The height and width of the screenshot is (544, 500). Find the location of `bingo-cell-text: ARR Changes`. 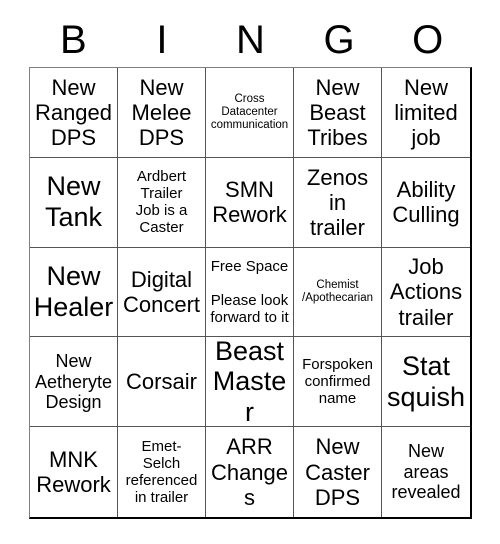

bingo-cell-text: ARR Changes is located at coordinates (249, 472).